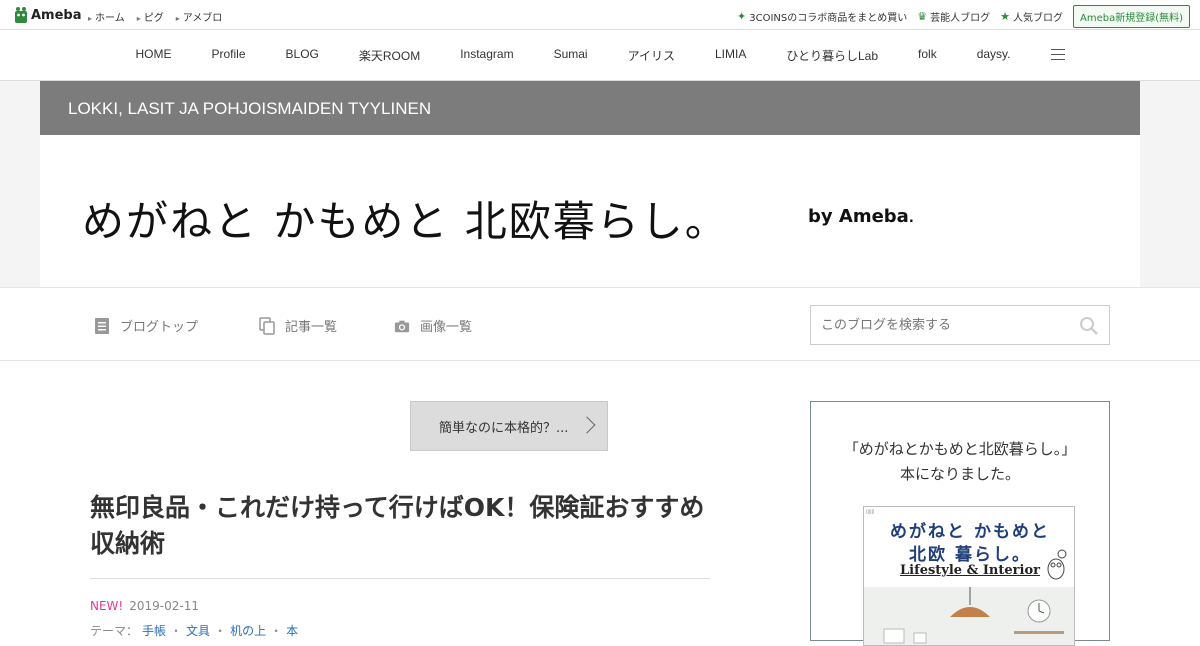 The image size is (1200, 646). Describe the element at coordinates (159, 327) in the screenshot. I see `subnav-blog-top-label: ブログトップ` at that location.